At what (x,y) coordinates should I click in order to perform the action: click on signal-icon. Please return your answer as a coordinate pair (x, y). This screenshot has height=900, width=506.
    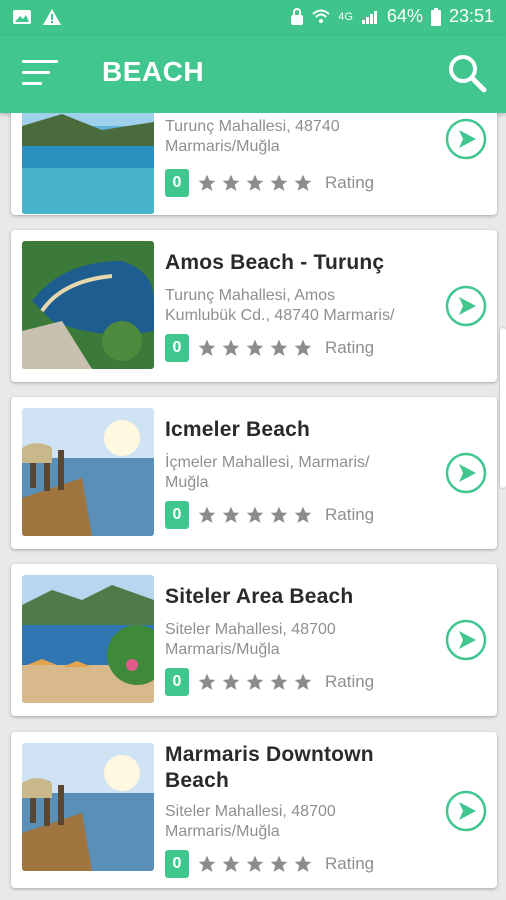
    Looking at the image, I should click on (369, 17).